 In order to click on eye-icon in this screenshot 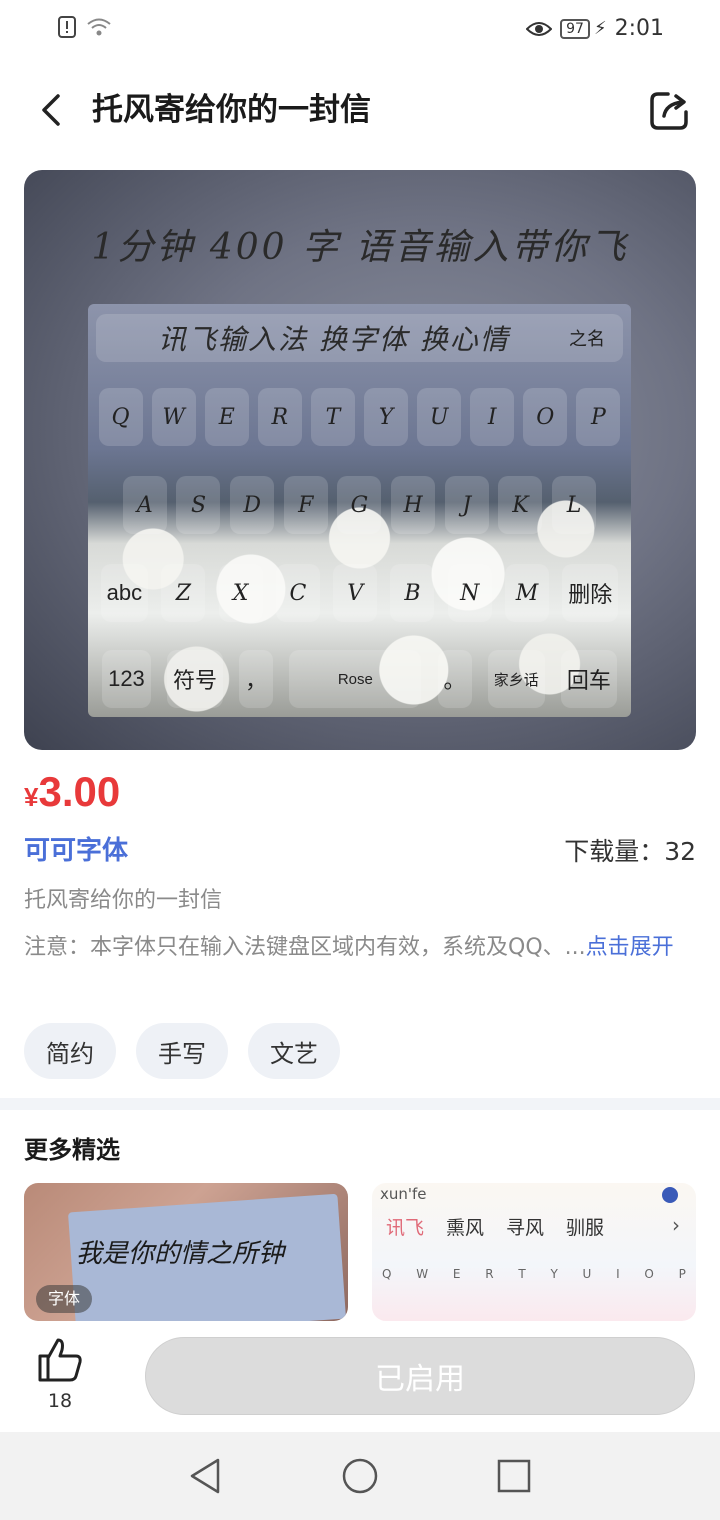, I will do `click(539, 28)`.